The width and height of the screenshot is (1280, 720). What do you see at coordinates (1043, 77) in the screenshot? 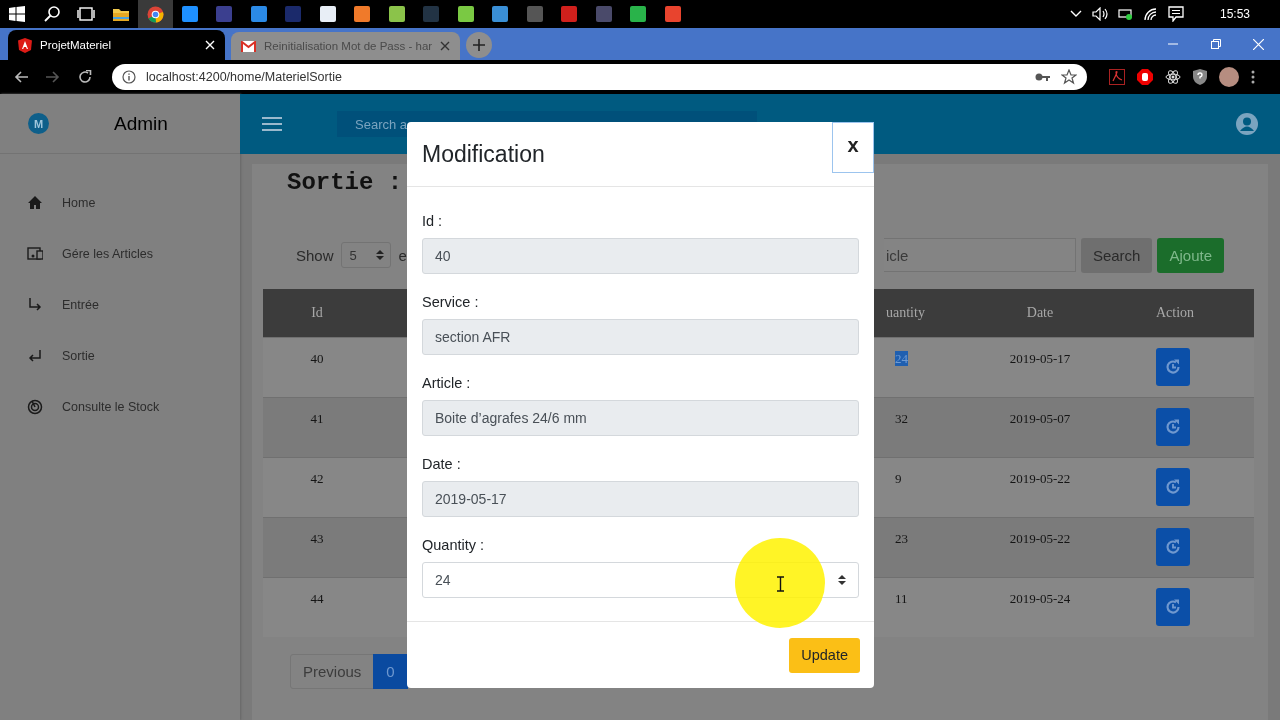
I see `key-icon` at bounding box center [1043, 77].